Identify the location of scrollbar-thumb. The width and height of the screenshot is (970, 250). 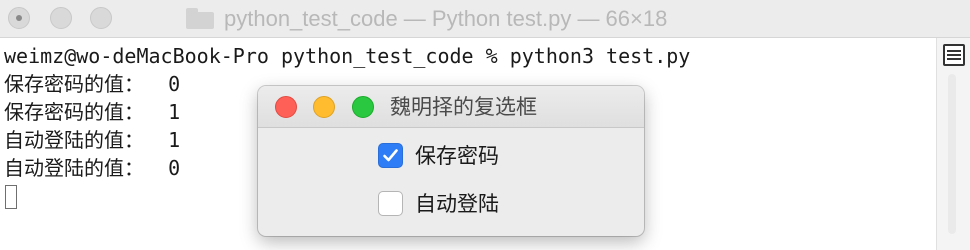
(952, 154).